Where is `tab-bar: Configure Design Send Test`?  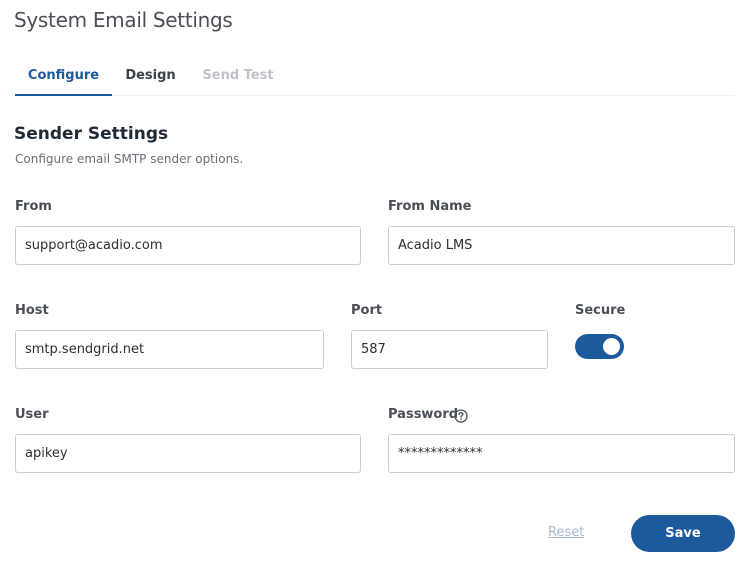 tab-bar: Configure Design Send Test is located at coordinates (375, 77).